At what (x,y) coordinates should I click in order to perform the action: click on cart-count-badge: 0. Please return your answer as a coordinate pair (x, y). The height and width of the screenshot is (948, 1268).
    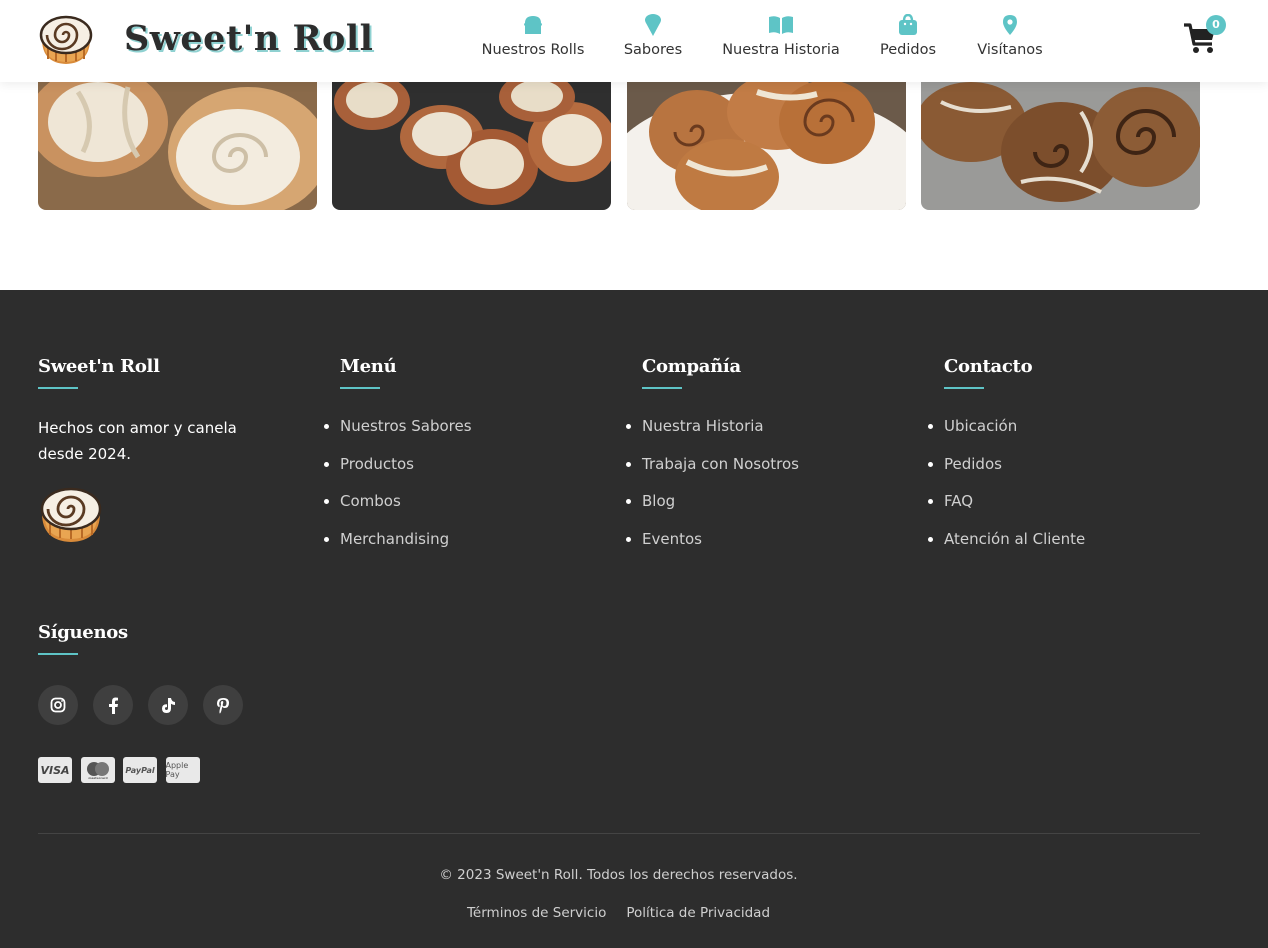
    Looking at the image, I should click on (1216, 25).